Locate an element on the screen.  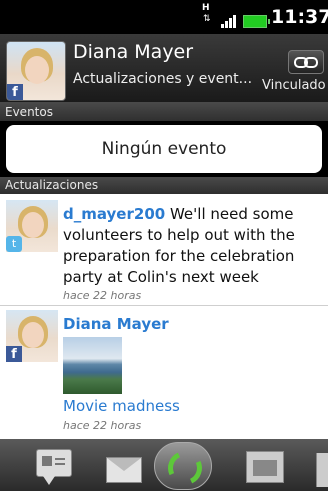
media-tab-icon is located at coordinates (263, 466).